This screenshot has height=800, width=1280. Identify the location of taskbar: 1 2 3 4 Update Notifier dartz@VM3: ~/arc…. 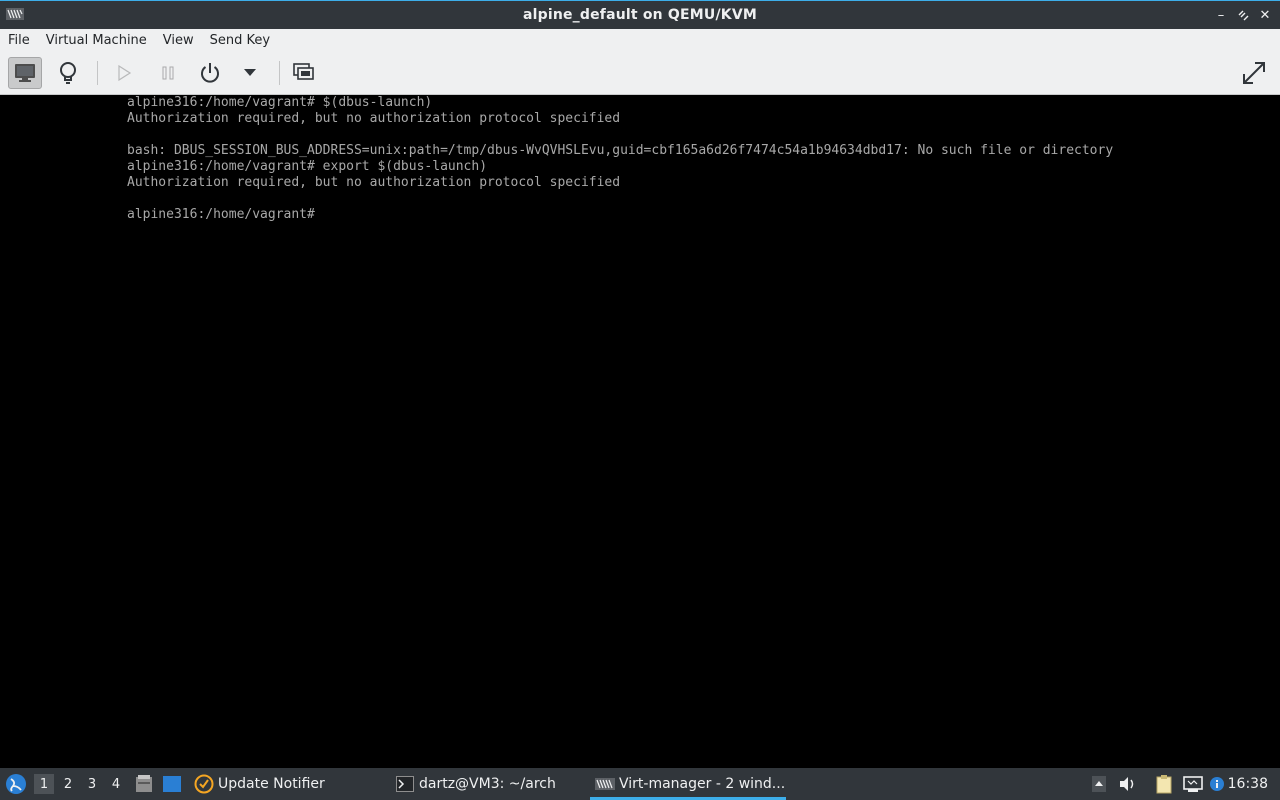
(640, 784).